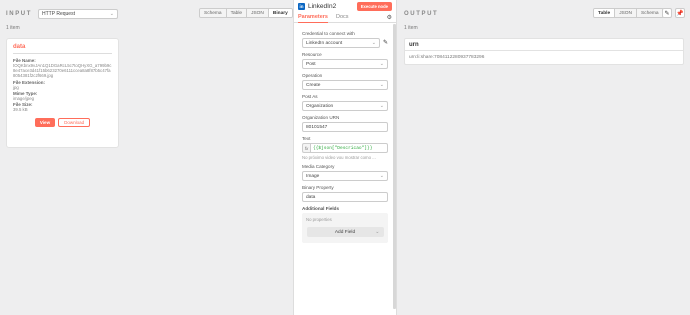 The image size is (690, 315). I want to click on output-header: OUTPUT, so click(421, 14).